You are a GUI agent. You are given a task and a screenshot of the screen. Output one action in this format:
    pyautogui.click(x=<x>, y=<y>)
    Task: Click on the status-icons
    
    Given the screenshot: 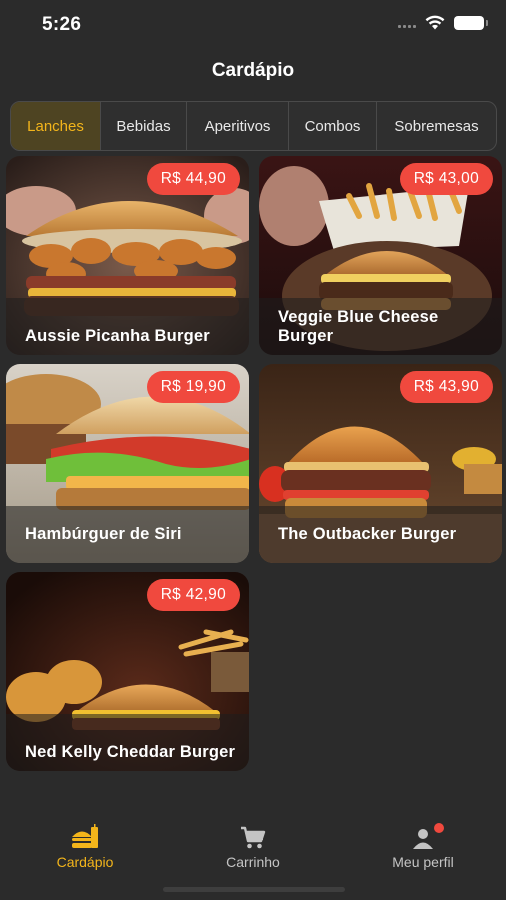 What is the action you would take?
    pyautogui.click(x=443, y=22)
    